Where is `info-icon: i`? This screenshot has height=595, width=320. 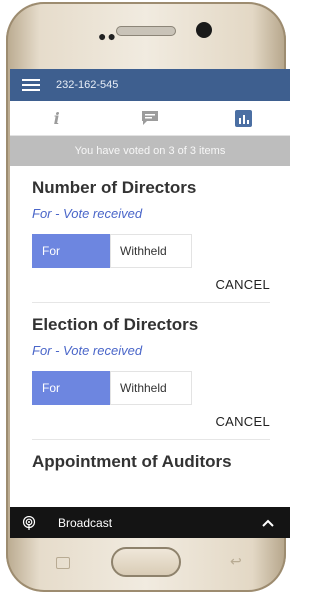
info-icon: i is located at coordinates (56, 118).